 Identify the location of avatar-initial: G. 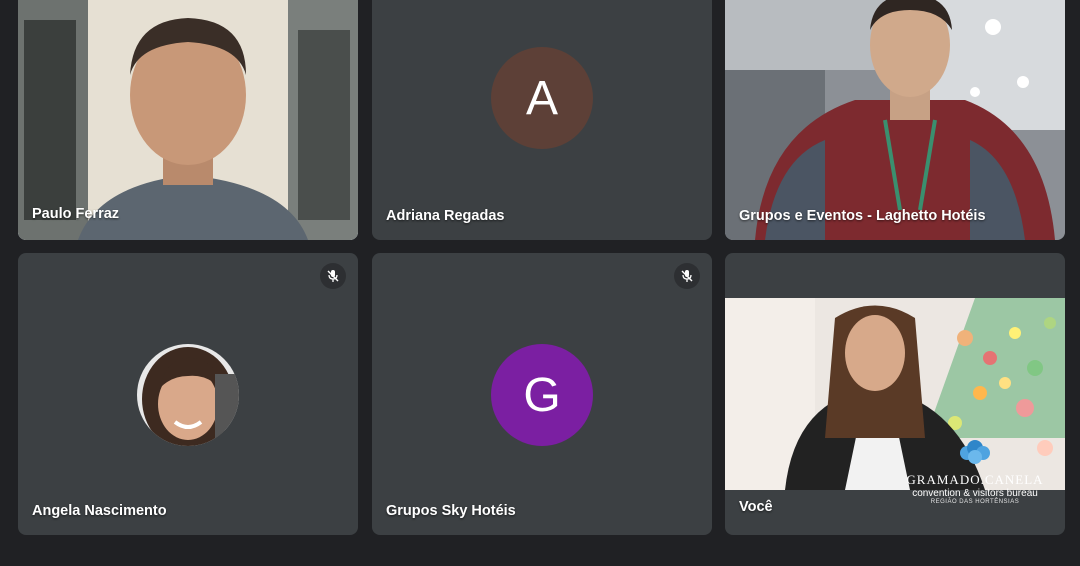
(542, 395).